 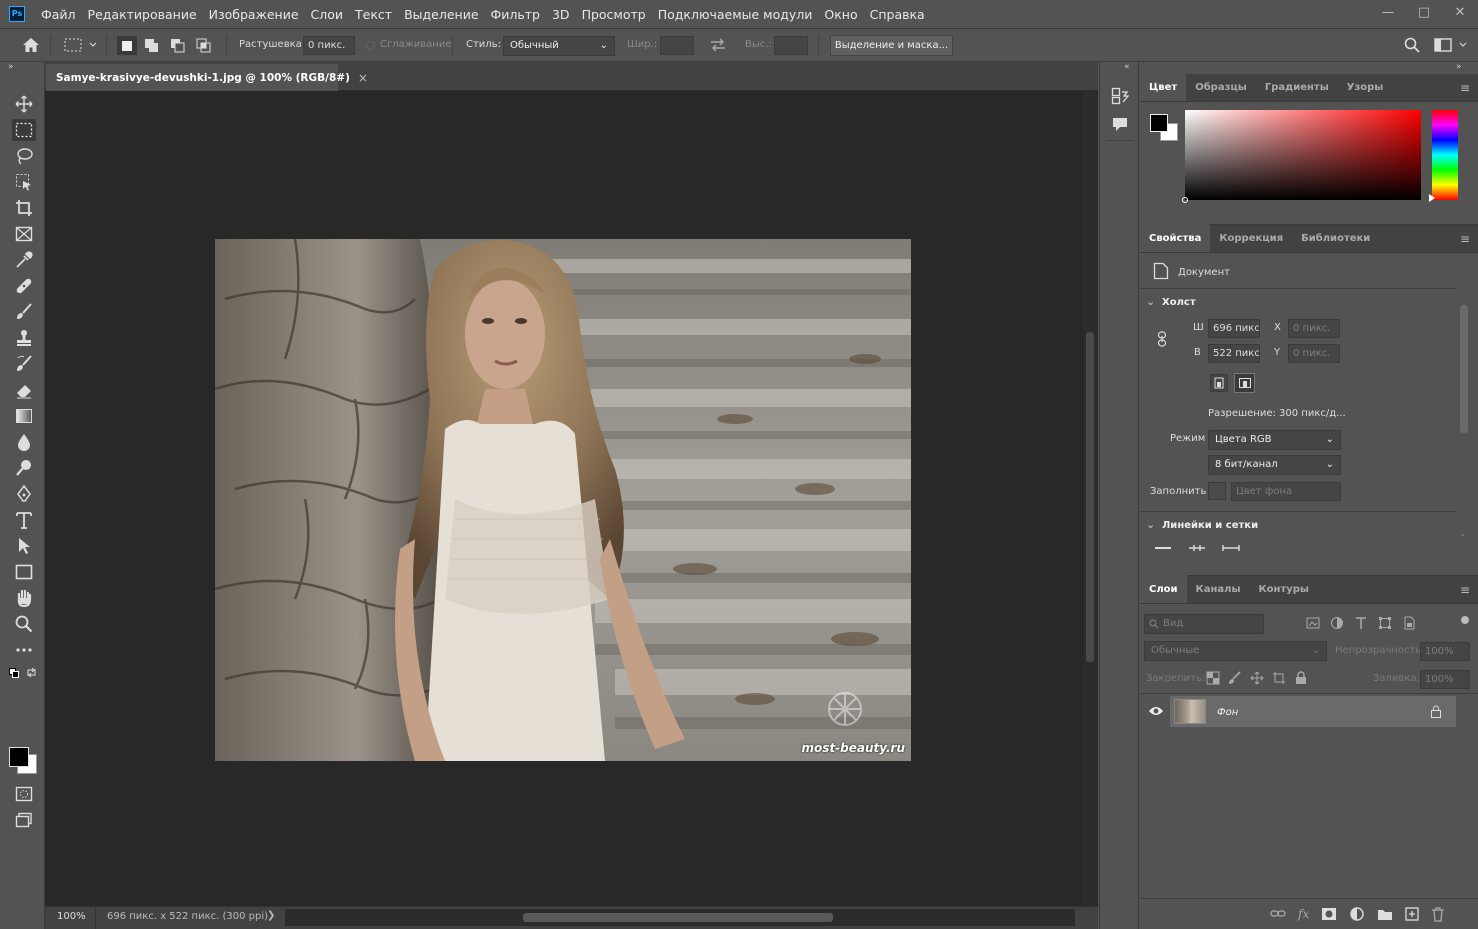 I want to click on subtract-selection-icon, so click(x=178, y=47).